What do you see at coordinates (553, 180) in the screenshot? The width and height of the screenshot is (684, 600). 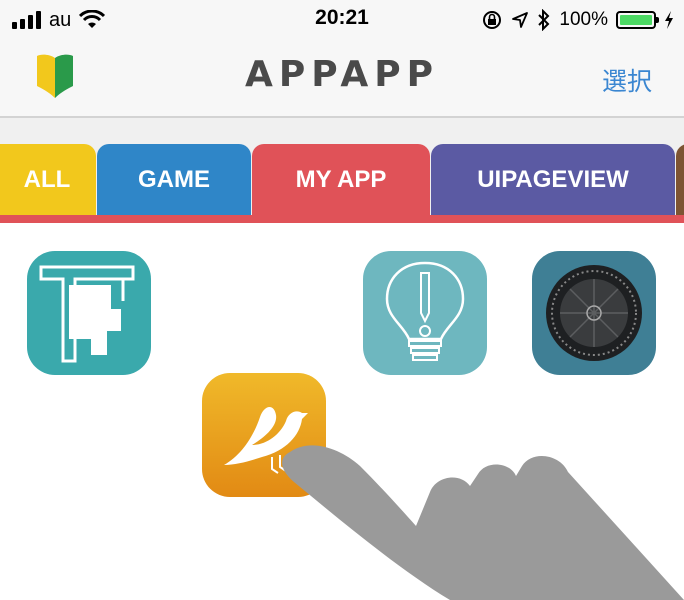 I see `tab-uipageview: UIPAGEVIEW` at bounding box center [553, 180].